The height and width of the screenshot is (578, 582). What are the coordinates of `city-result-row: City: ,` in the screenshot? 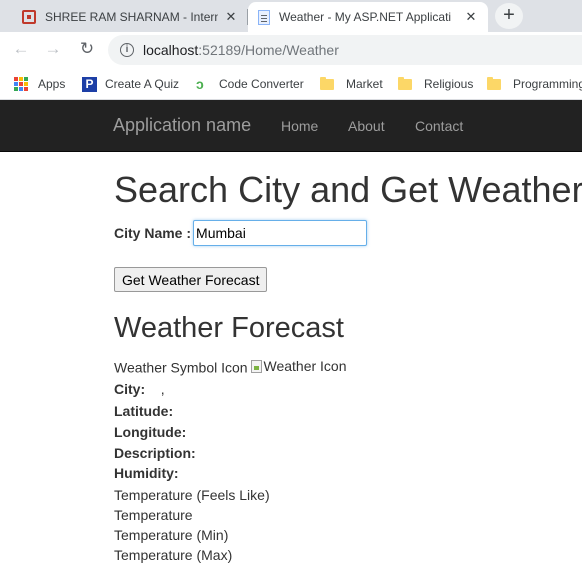 It's located at (139, 389).